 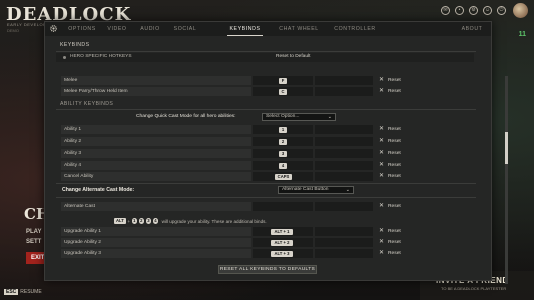 What do you see at coordinates (445, 10) in the screenshot?
I see `mail-icon: ✉` at bounding box center [445, 10].